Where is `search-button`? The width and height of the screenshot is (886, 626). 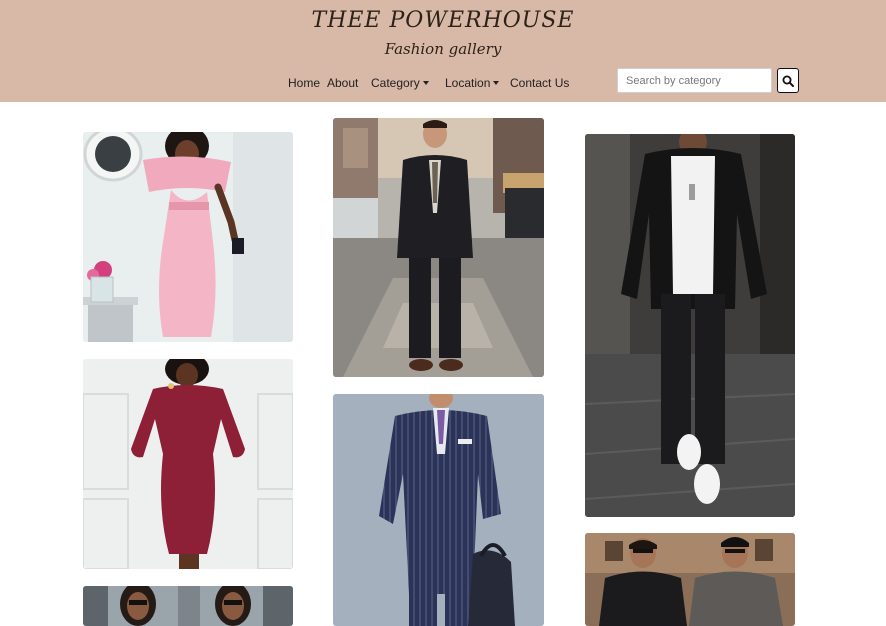 search-button is located at coordinates (788, 80).